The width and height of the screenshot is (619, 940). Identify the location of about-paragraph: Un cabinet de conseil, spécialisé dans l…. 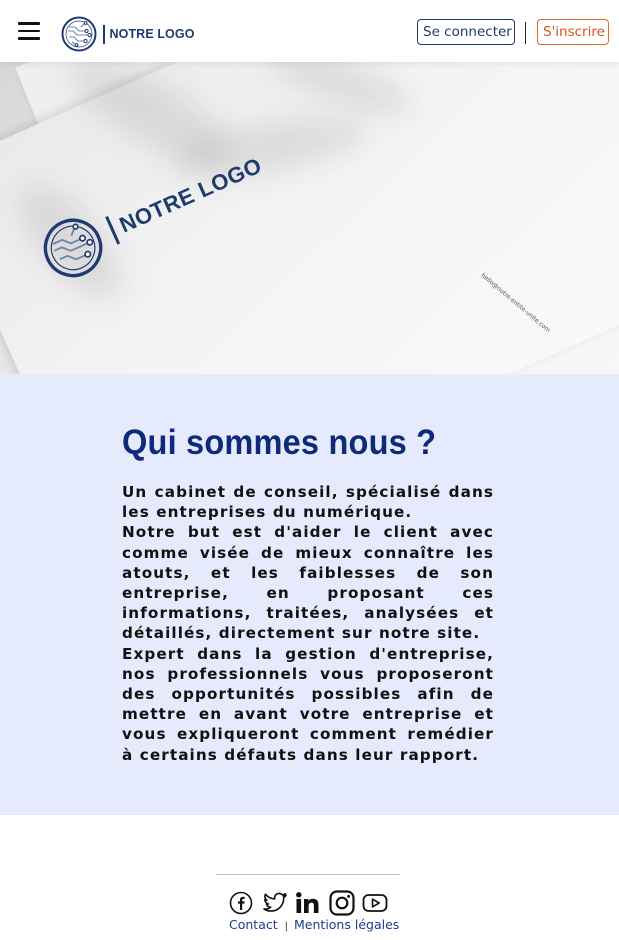
(308, 502).